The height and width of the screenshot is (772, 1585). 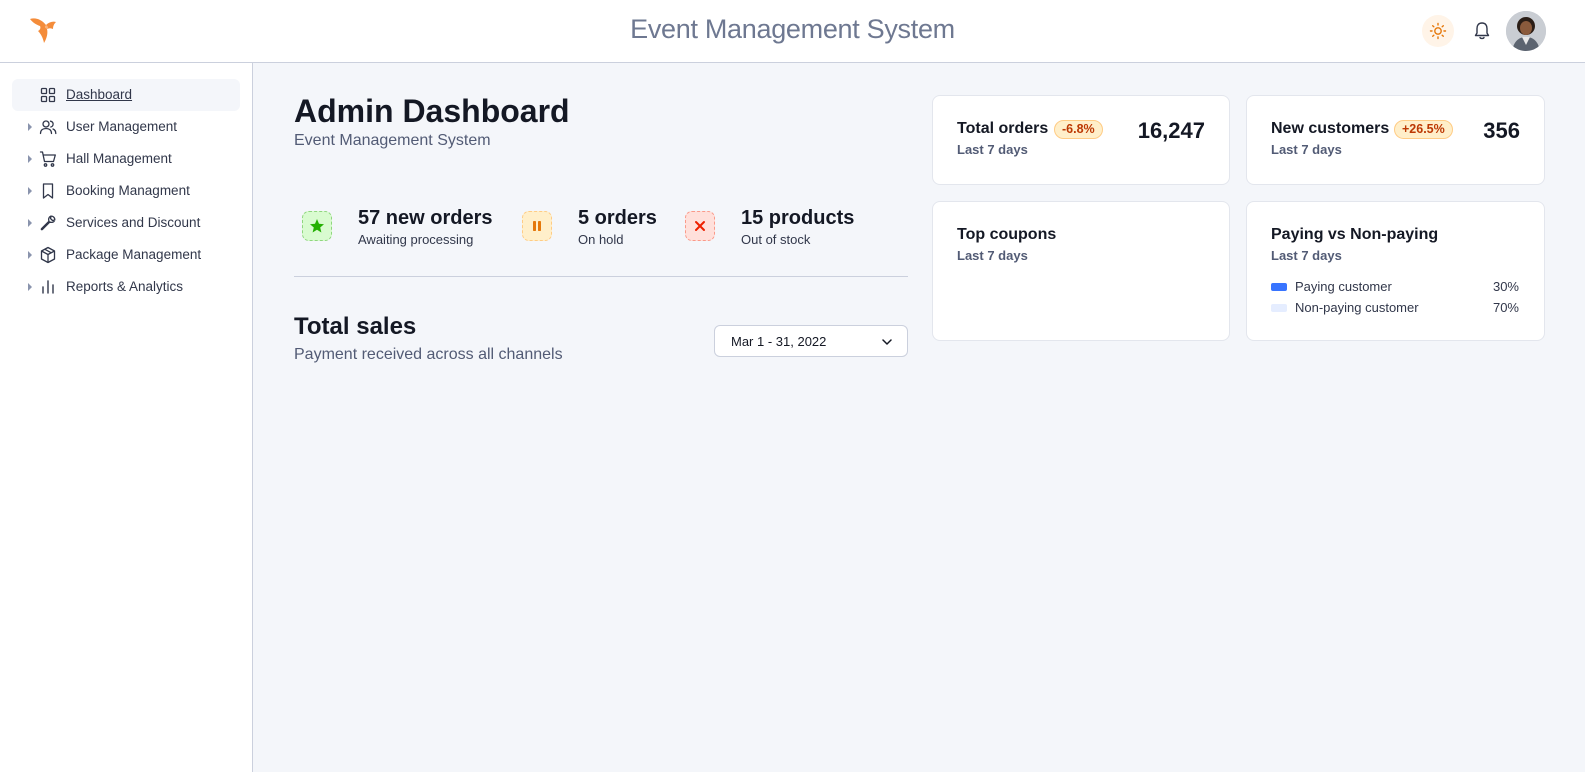 I want to click on card-top-coupons: Top coupons Last 7 days, so click(x=1081, y=271).